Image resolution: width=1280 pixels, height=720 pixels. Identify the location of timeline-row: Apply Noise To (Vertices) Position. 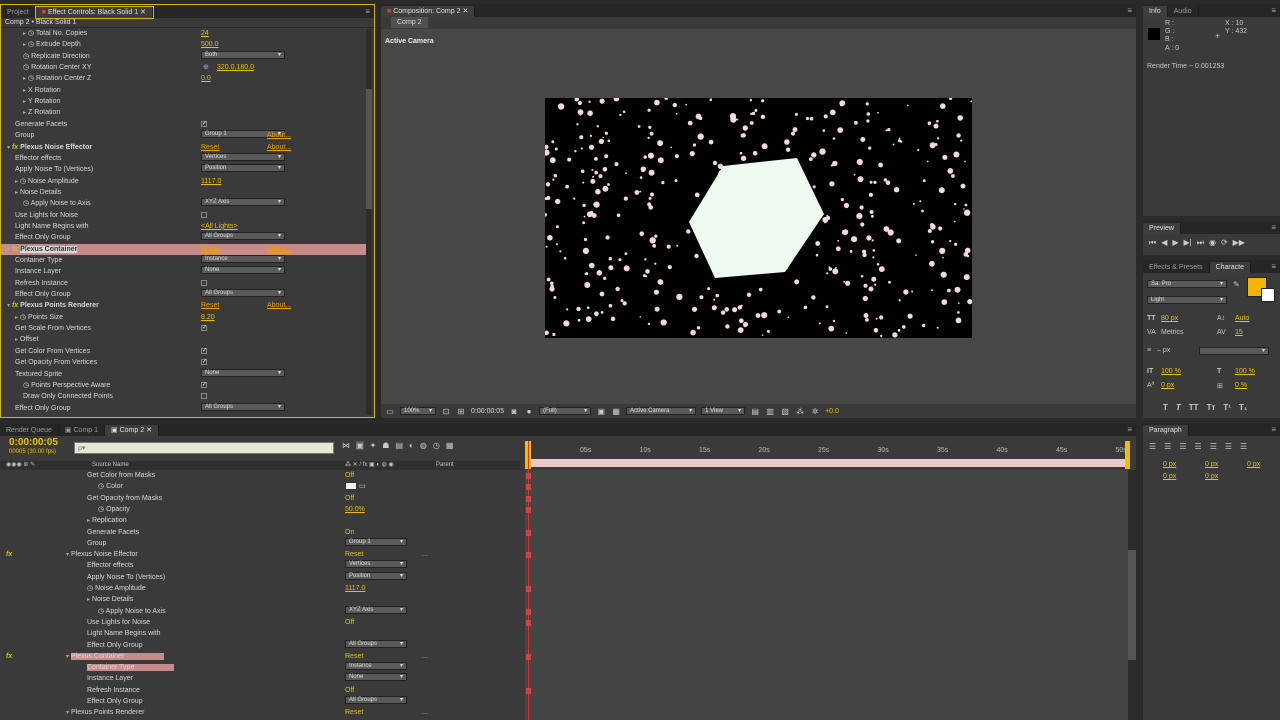
(260, 577).